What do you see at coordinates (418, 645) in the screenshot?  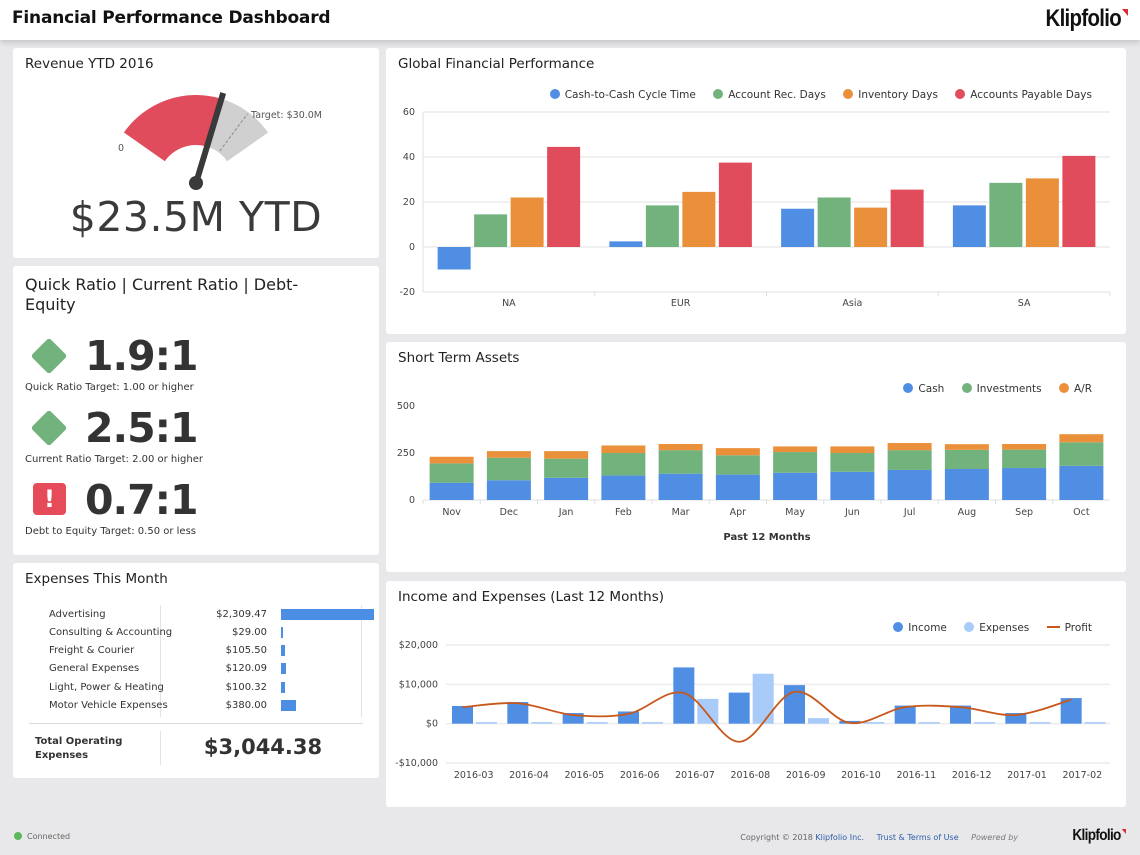 I see `y-tick-label: $20,000` at bounding box center [418, 645].